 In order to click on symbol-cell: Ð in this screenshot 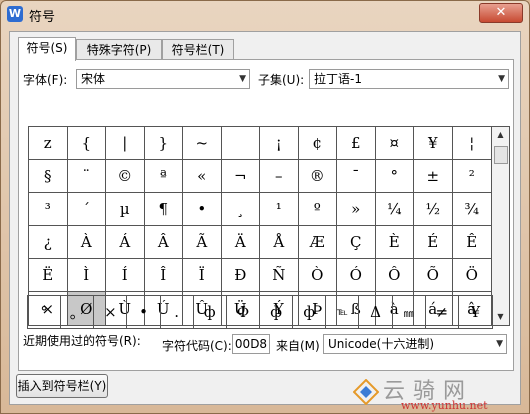, I will do `click(240, 275)`.